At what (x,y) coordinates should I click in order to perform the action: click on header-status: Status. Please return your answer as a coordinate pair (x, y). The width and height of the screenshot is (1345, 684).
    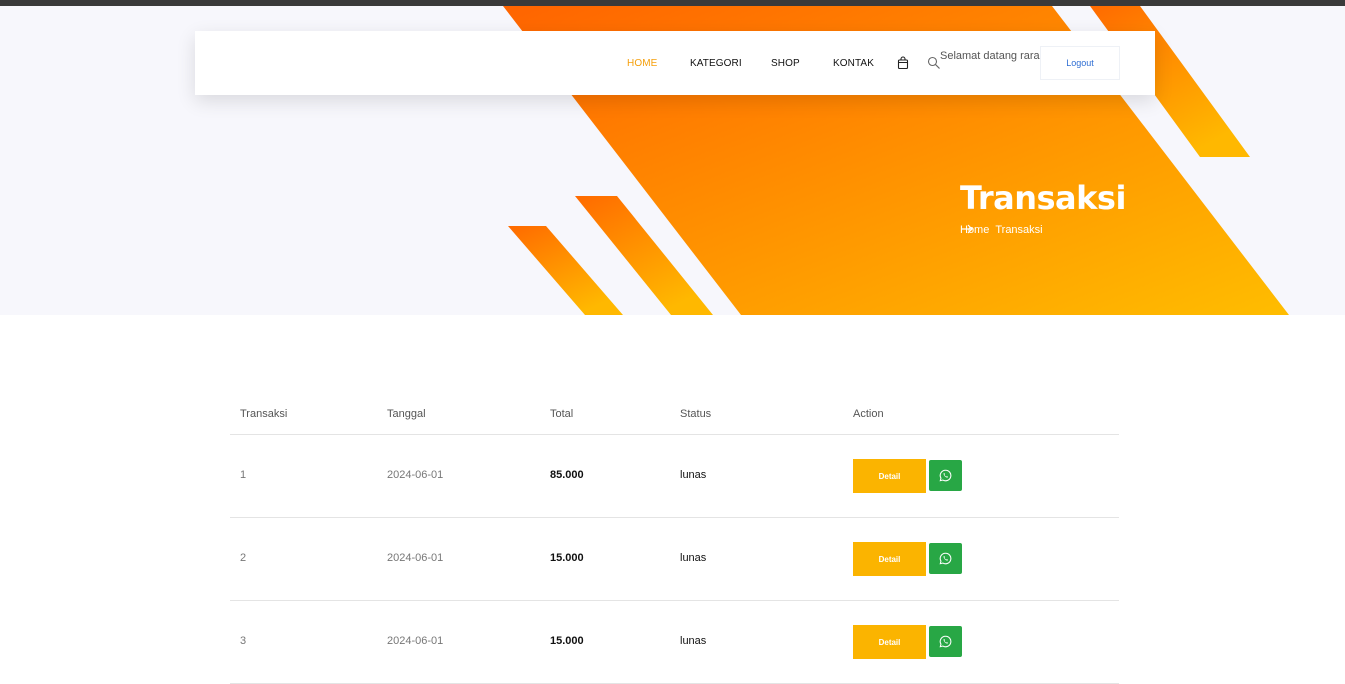
    Looking at the image, I should click on (696, 414).